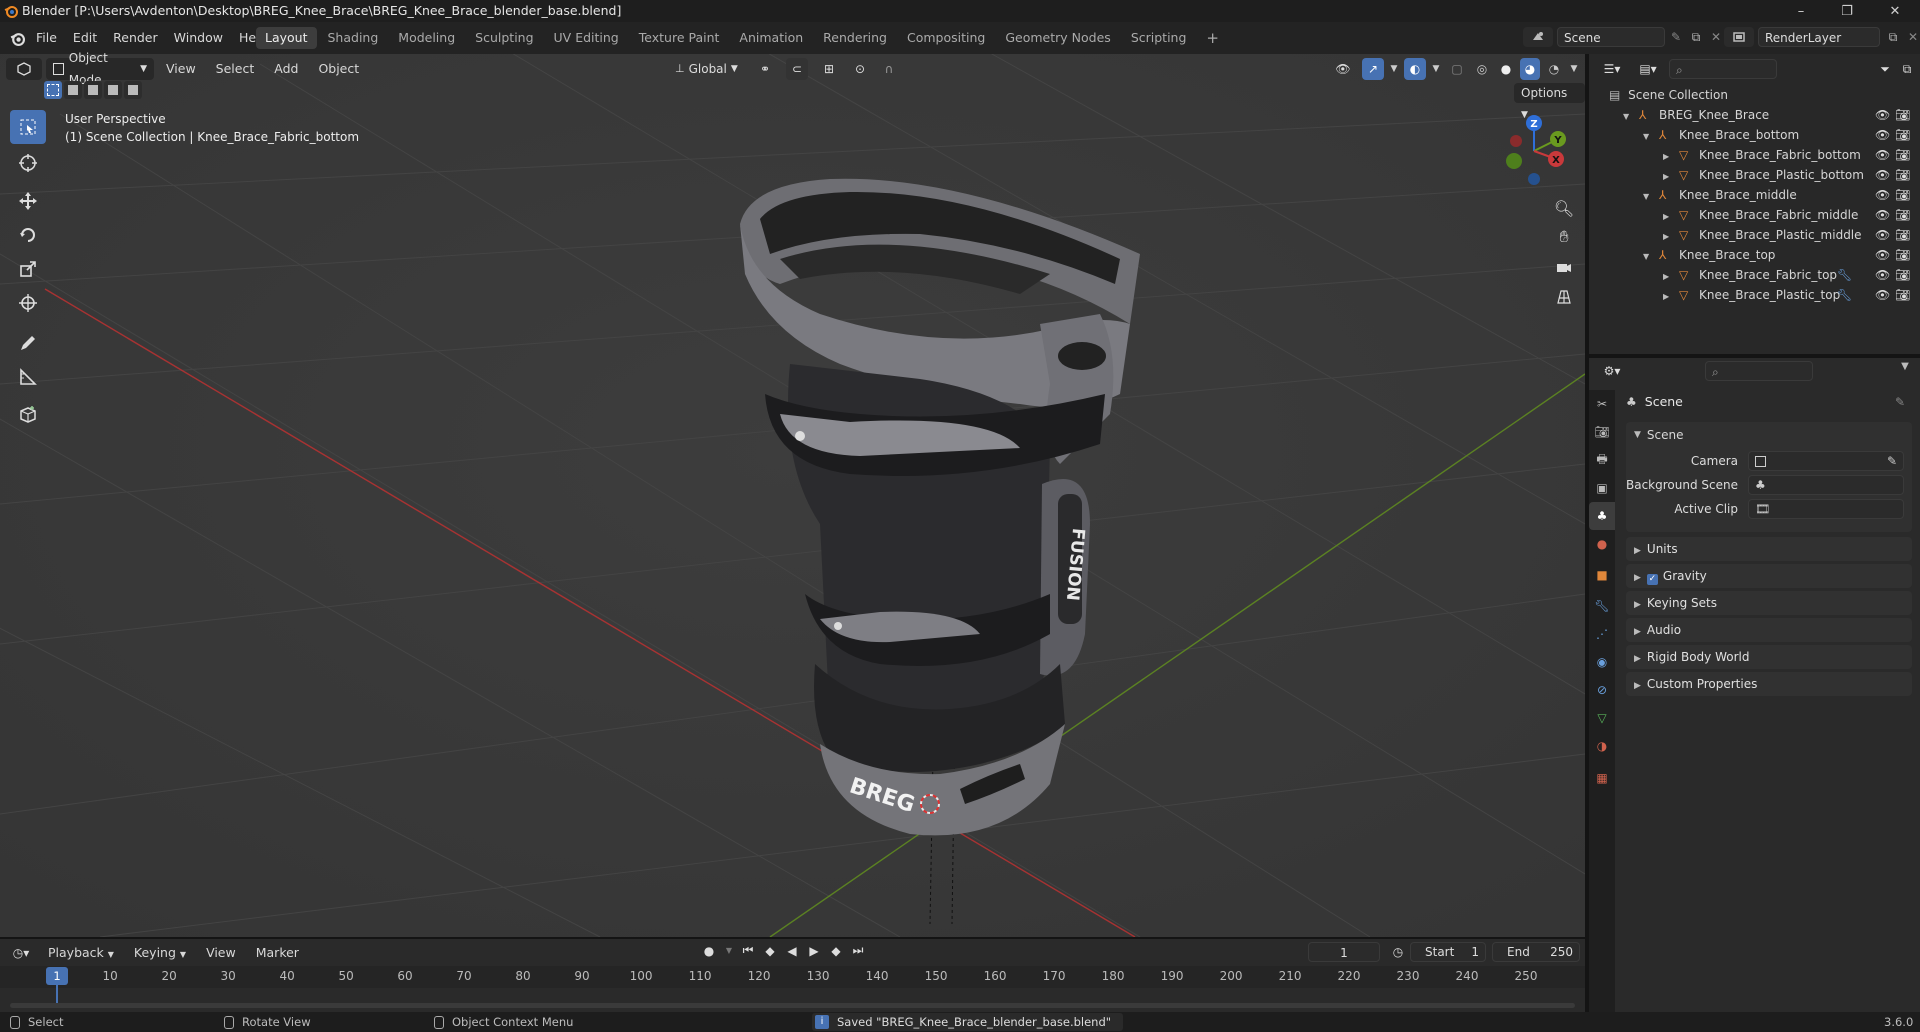 The image size is (1920, 1032). I want to click on viewport-menu-view: View, so click(181, 69).